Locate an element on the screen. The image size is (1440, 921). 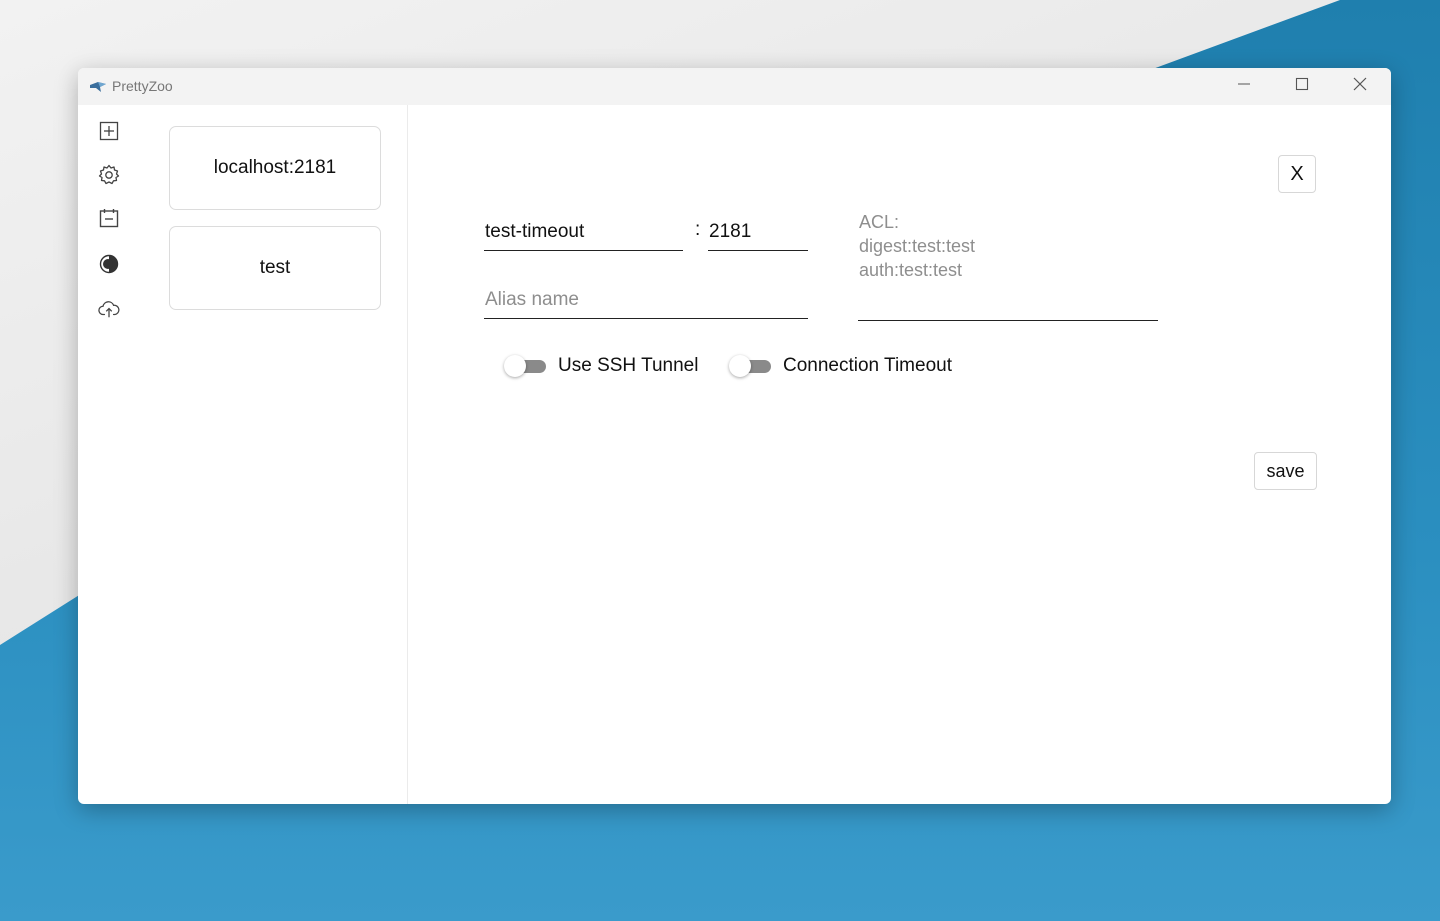
maximize-icon is located at coordinates (1302, 86).